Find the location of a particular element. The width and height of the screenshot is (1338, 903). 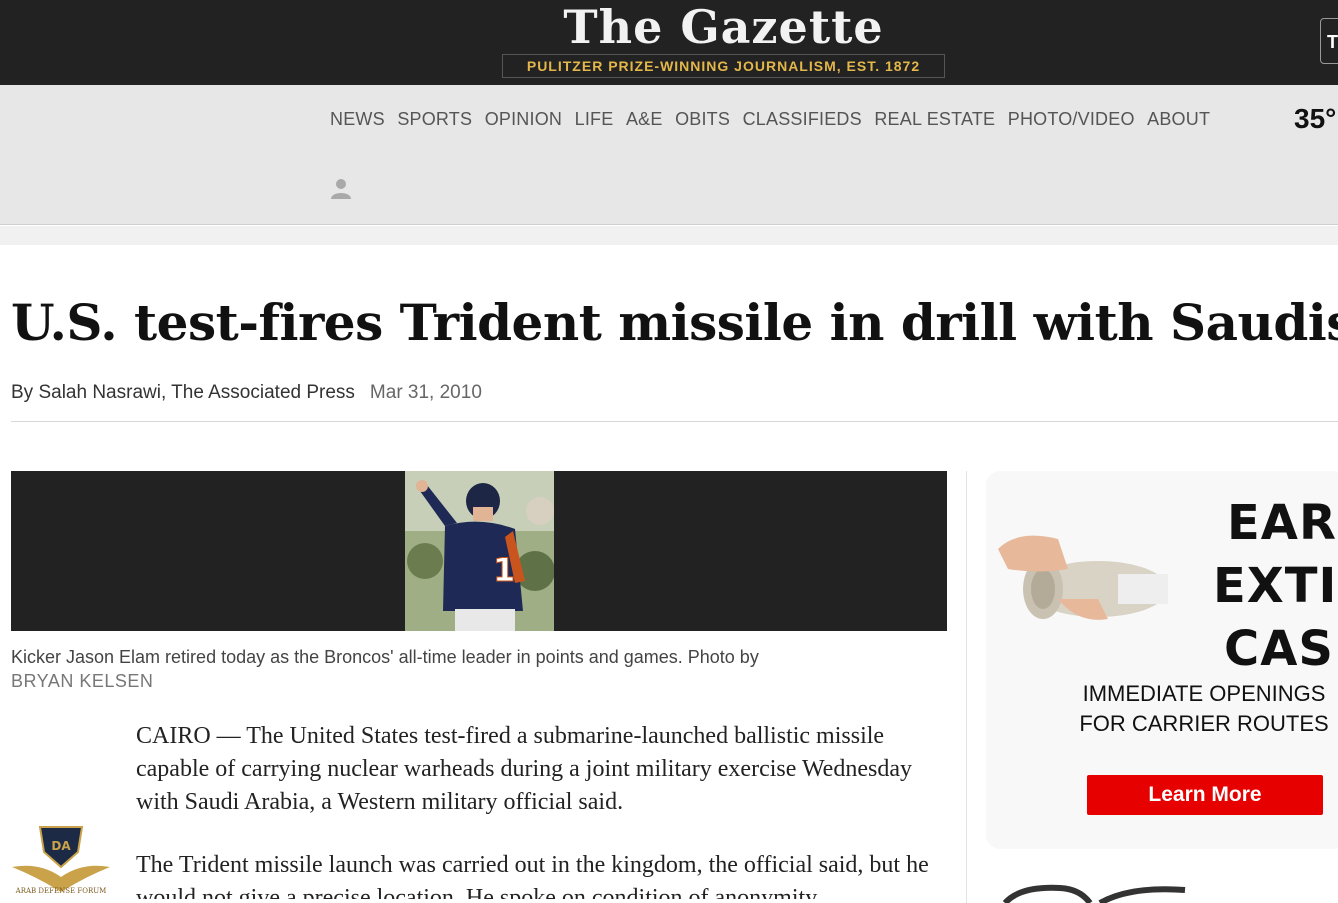

football-player-image: 1 is located at coordinates (479, 551).